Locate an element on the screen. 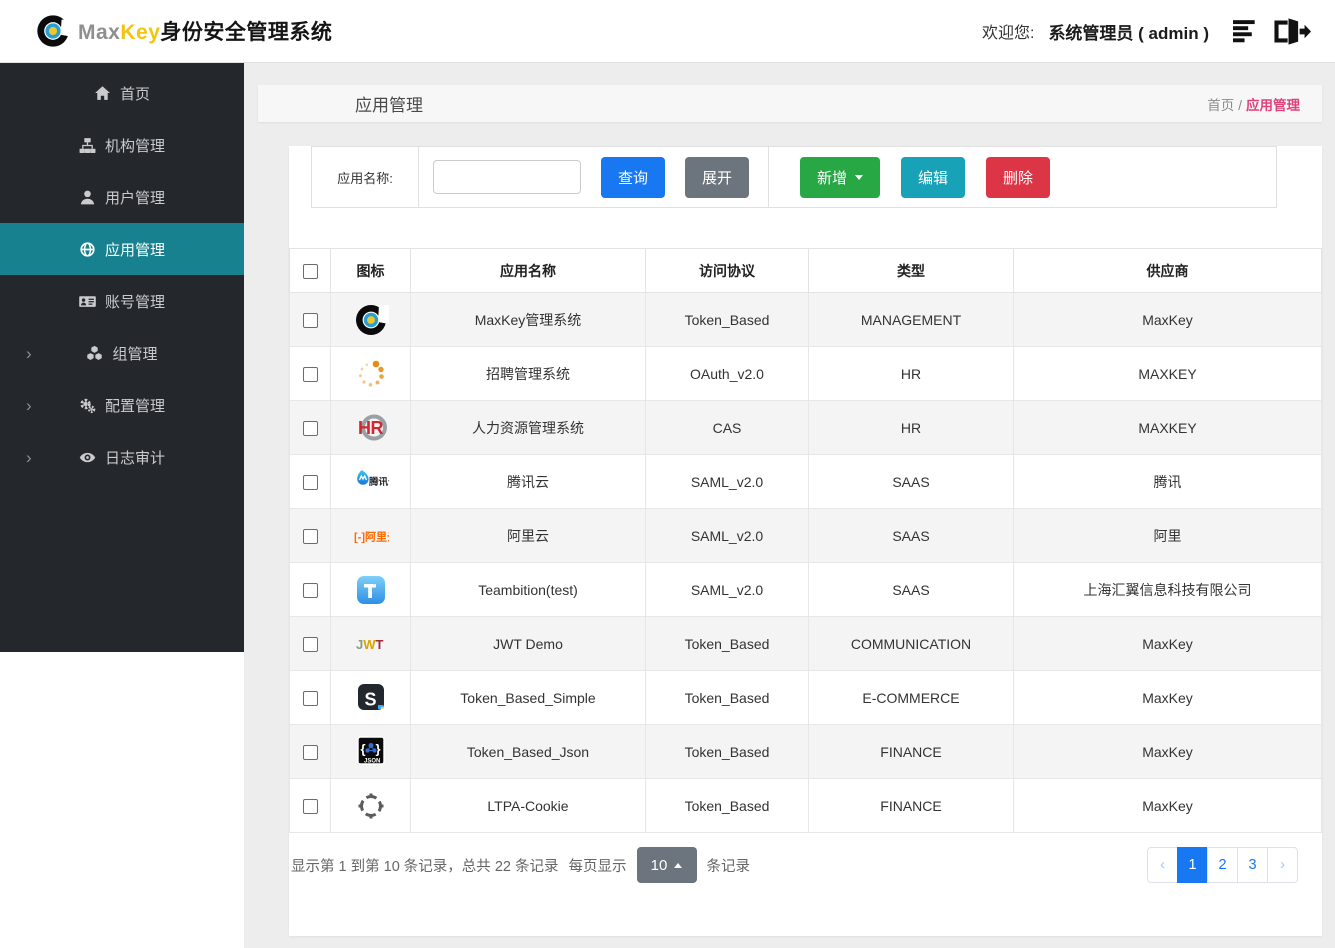 The height and width of the screenshot is (948, 1335). table-row: H R 人力资源管理系统 CAS HR MAXKEY is located at coordinates (805, 427).